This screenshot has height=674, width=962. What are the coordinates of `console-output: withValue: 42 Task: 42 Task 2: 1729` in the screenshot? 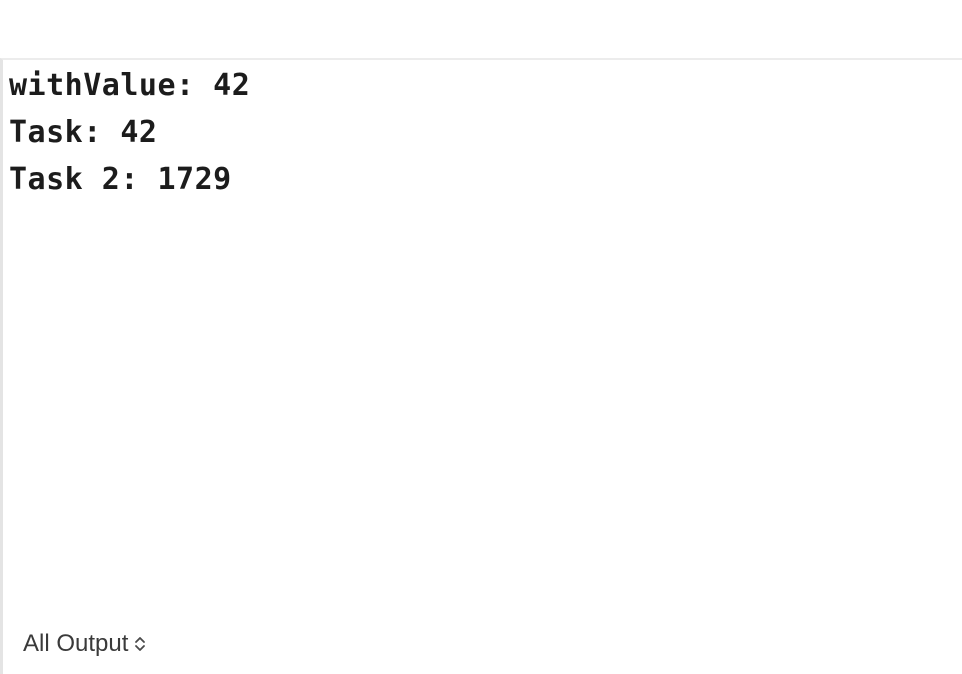 It's located at (129, 132).